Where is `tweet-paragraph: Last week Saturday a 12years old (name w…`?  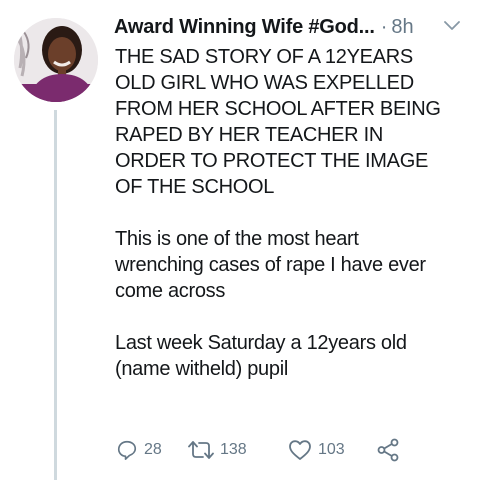
tweet-paragraph: Last week Saturday a 12years old (name w… is located at coordinates (261, 356).